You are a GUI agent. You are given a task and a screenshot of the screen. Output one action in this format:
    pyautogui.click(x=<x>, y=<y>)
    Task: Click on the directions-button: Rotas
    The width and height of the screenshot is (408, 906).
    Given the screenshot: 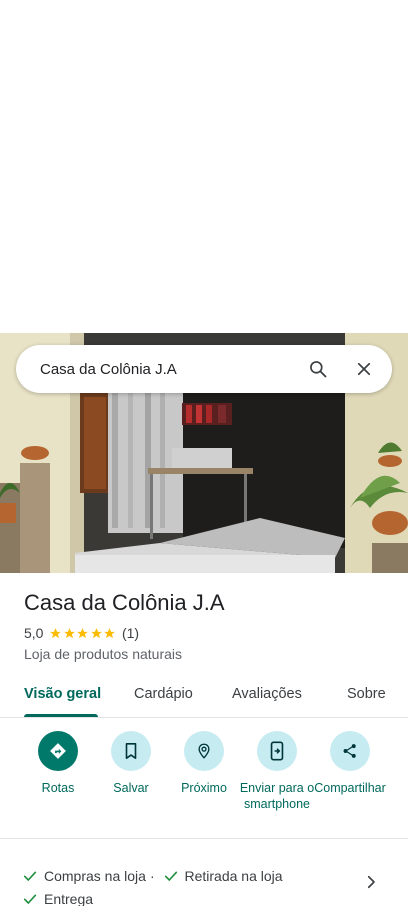 What is the action you would take?
    pyautogui.click(x=58, y=763)
    